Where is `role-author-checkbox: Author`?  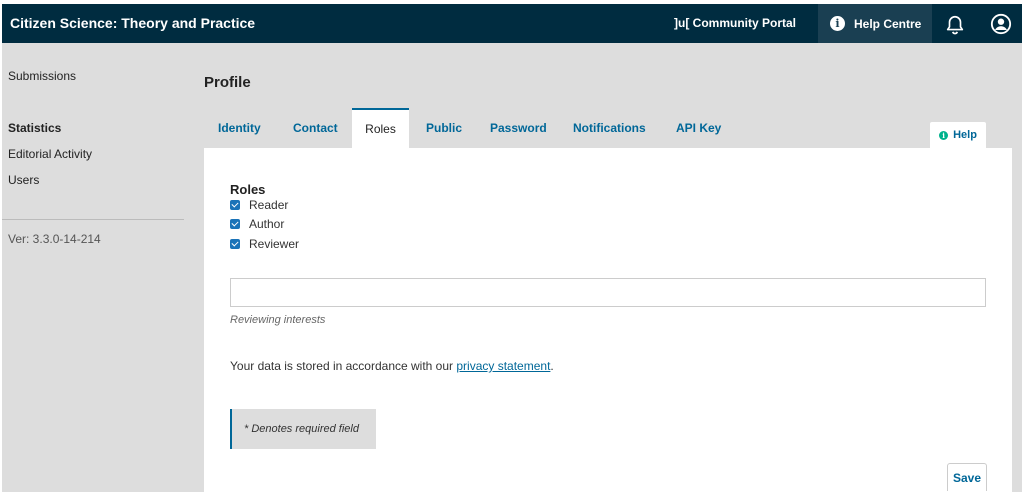
role-author-checkbox: Author is located at coordinates (257, 224).